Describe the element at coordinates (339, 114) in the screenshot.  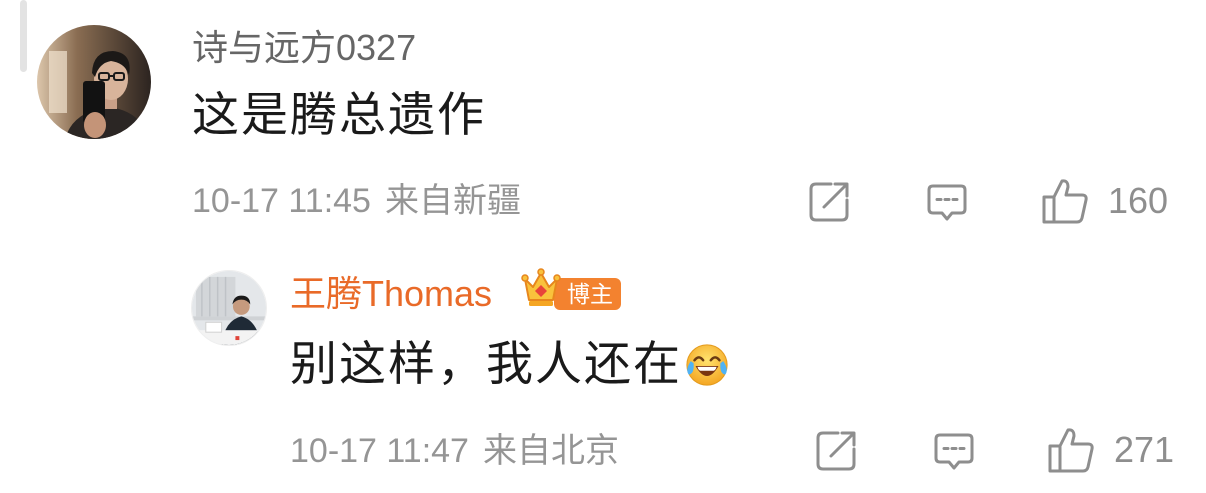
I see `comment-text: 这是腾总遗作` at that location.